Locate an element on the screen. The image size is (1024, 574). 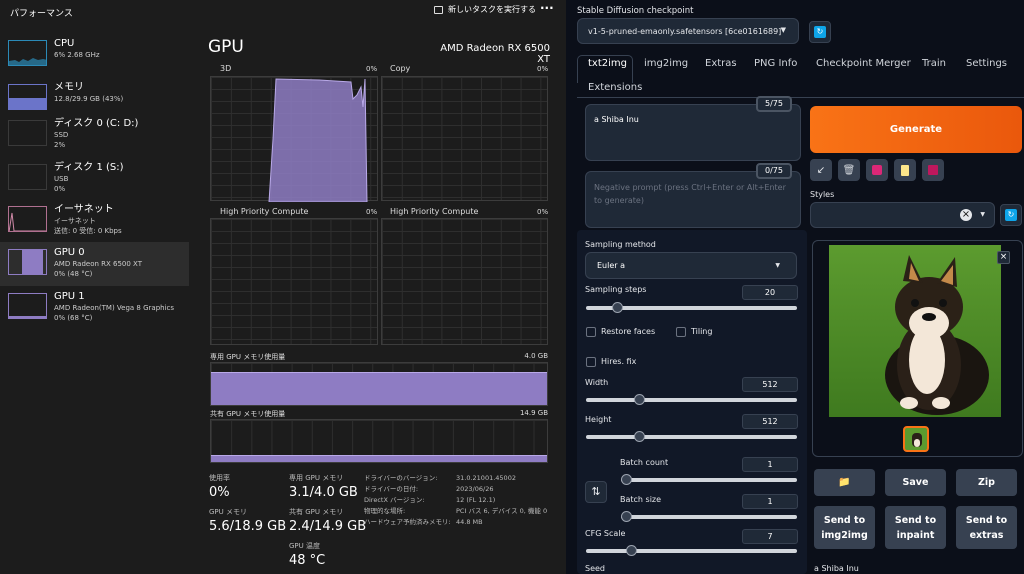
gpu-temp-label: GPU 温度 is located at coordinates (304, 546).